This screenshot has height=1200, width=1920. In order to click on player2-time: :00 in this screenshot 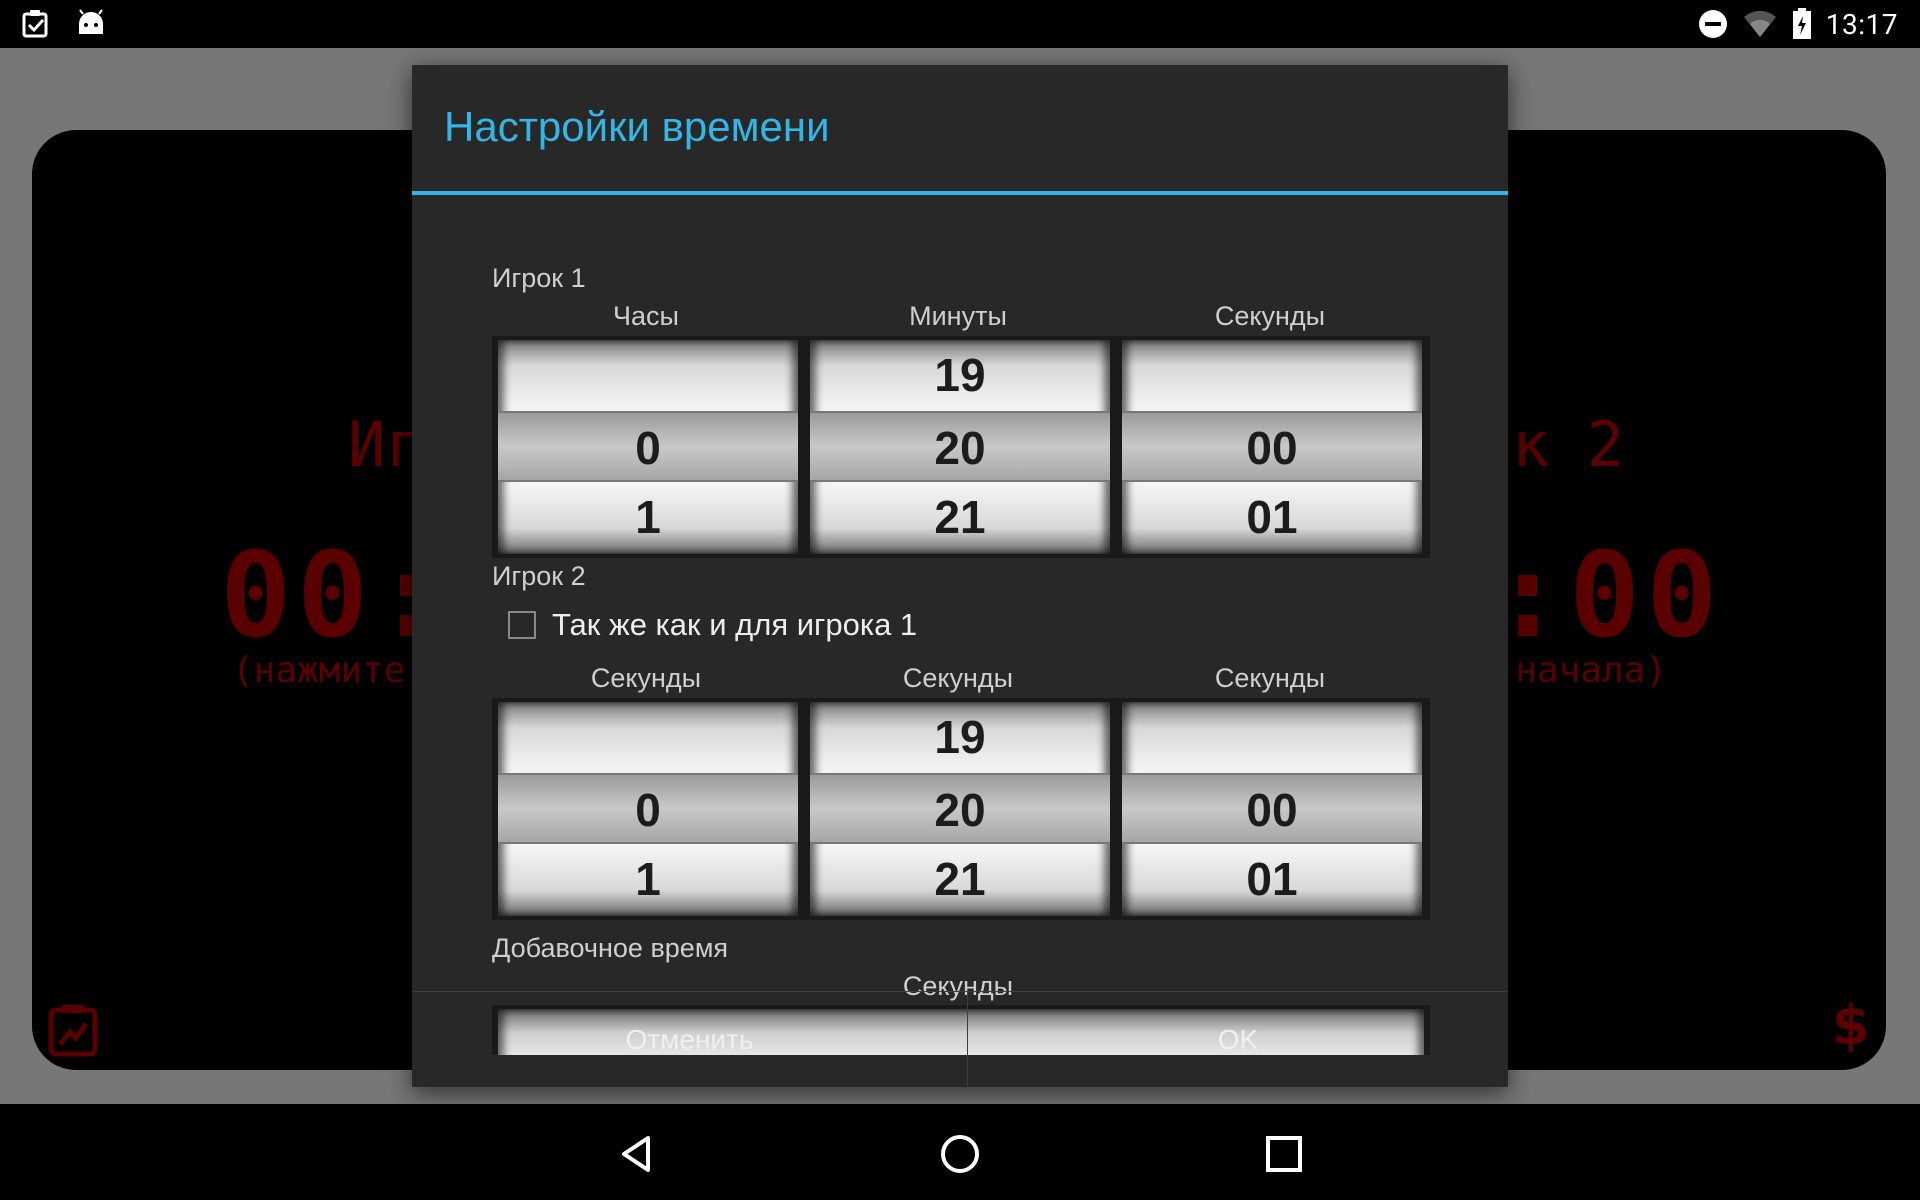, I will do `click(1607, 595)`.